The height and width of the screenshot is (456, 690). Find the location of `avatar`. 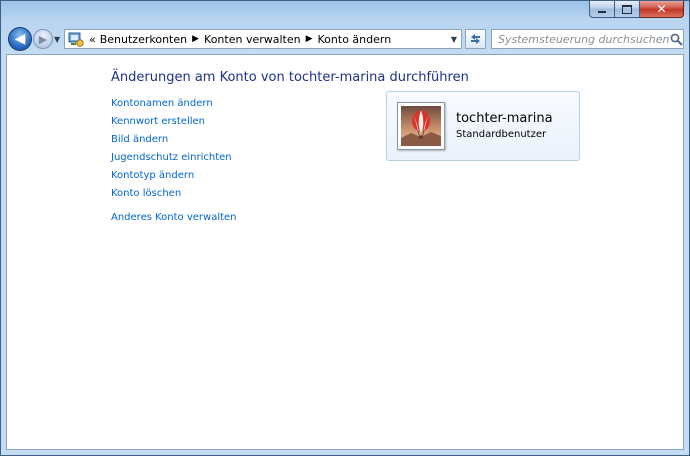

avatar is located at coordinates (421, 126).